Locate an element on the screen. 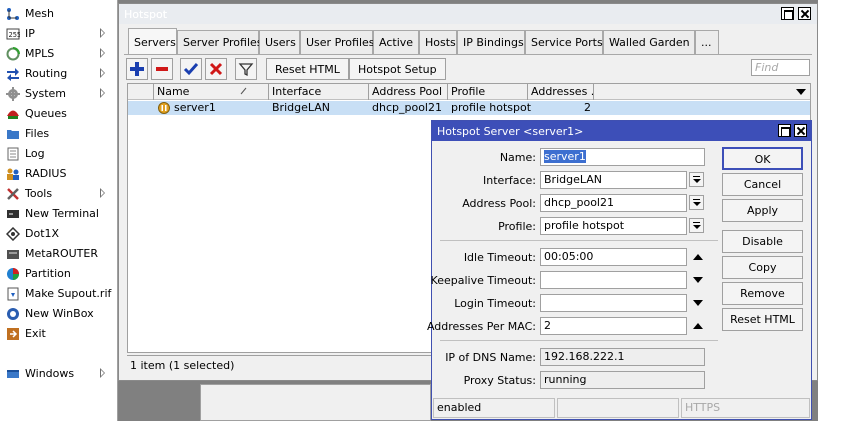 The height and width of the screenshot is (421, 854). idle-timeout-label: Idle Timeout: is located at coordinates (499, 257).